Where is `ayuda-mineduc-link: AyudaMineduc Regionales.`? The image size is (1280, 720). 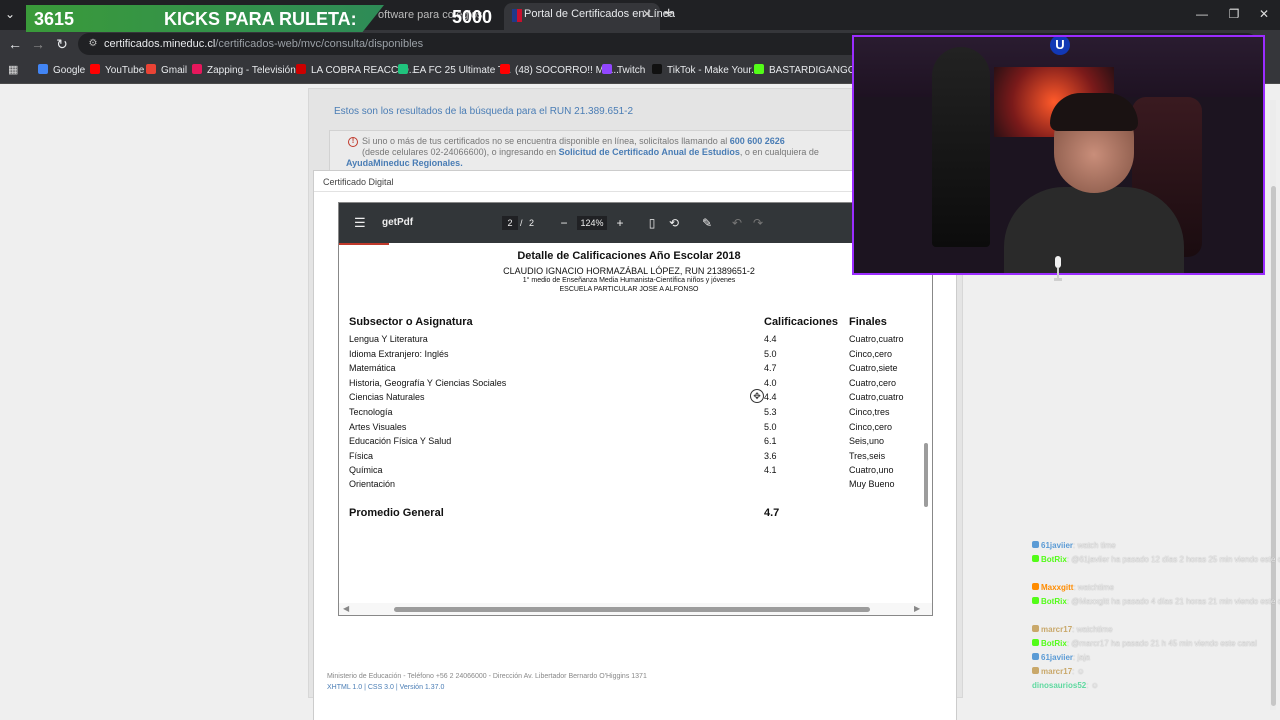
ayuda-mineduc-link: AyudaMineduc Regionales. is located at coordinates (404, 163).